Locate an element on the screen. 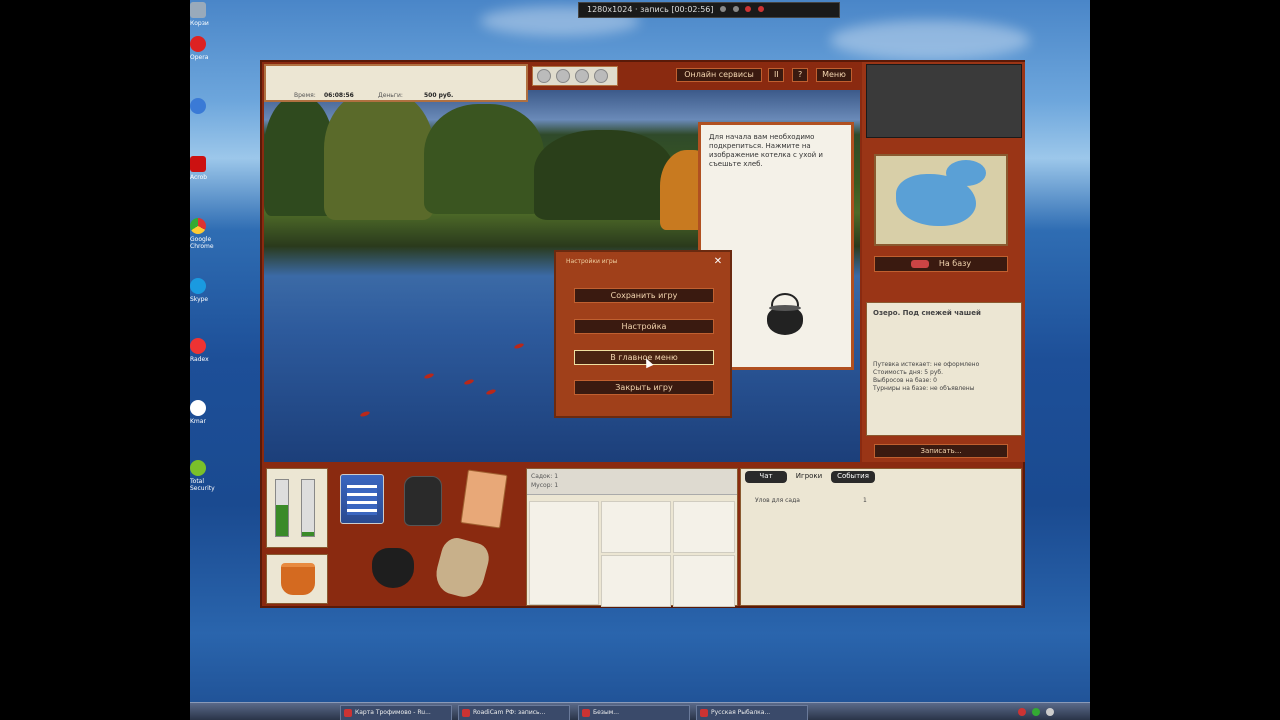  record-icon is located at coordinates (748, 9).